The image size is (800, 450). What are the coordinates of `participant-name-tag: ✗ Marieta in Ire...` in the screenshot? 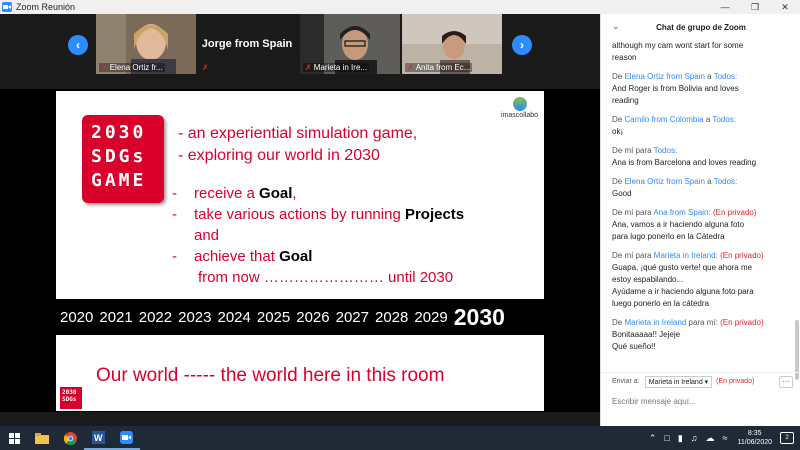 It's located at (336, 67).